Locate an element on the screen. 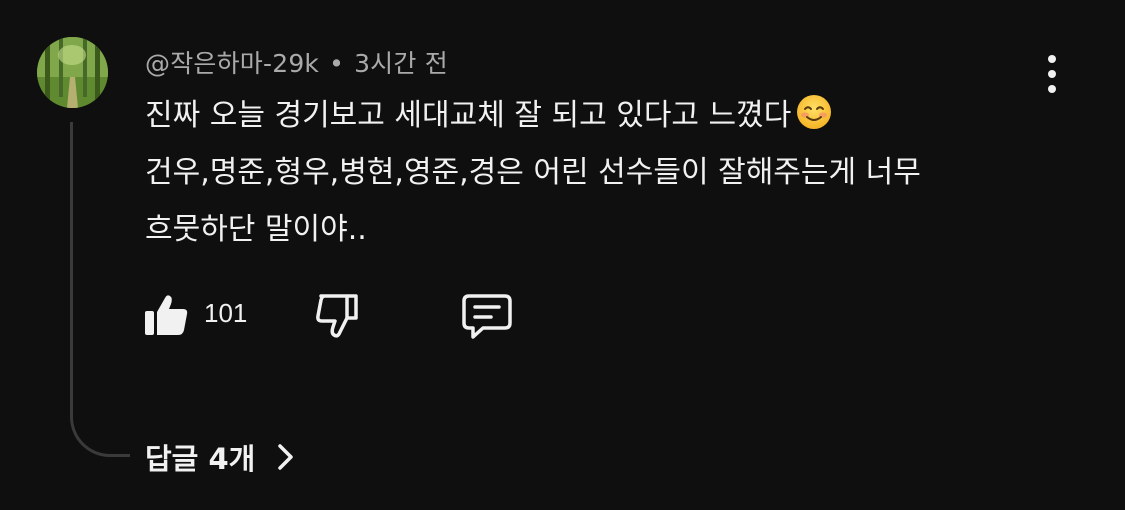 The image size is (1125, 510). dislike-button is located at coordinates (337, 314).